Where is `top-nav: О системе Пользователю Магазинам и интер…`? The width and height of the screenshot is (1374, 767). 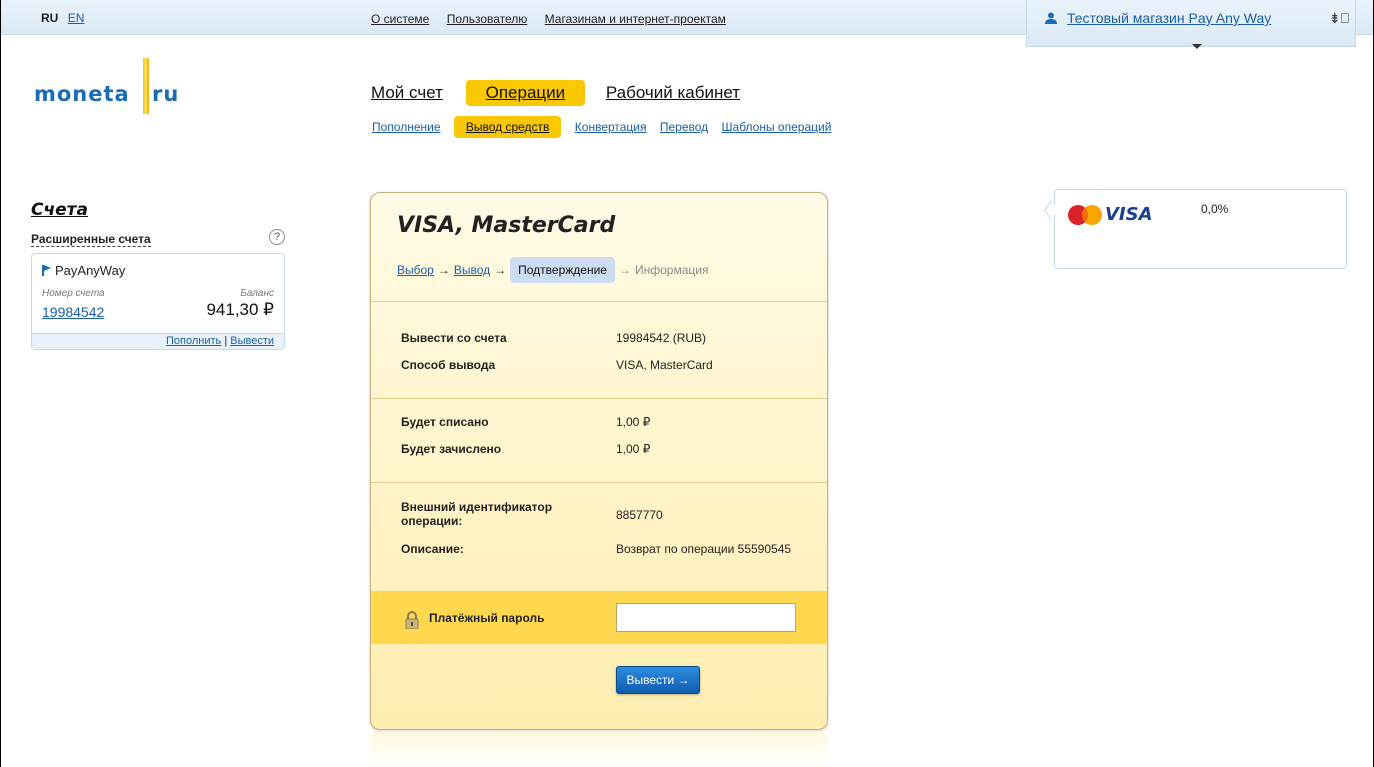
top-nav: О системе Пользователю Магазинам и интер… is located at coordinates (555, 19).